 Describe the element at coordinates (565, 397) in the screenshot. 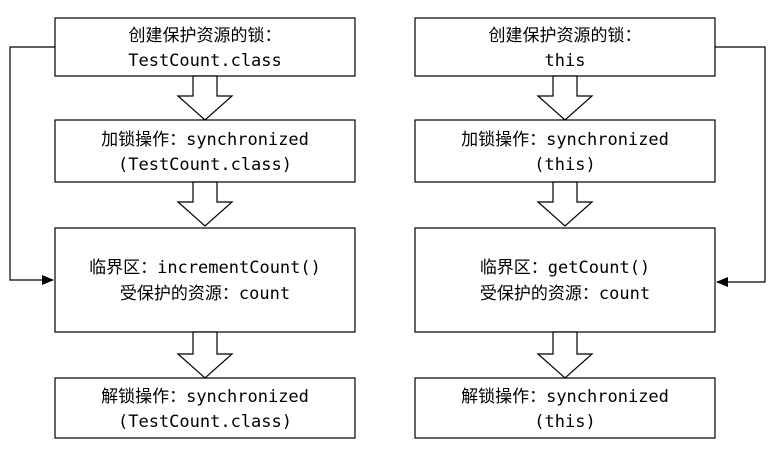

I see `right-unlock-op-line1: 解锁操作：synchronized` at that location.